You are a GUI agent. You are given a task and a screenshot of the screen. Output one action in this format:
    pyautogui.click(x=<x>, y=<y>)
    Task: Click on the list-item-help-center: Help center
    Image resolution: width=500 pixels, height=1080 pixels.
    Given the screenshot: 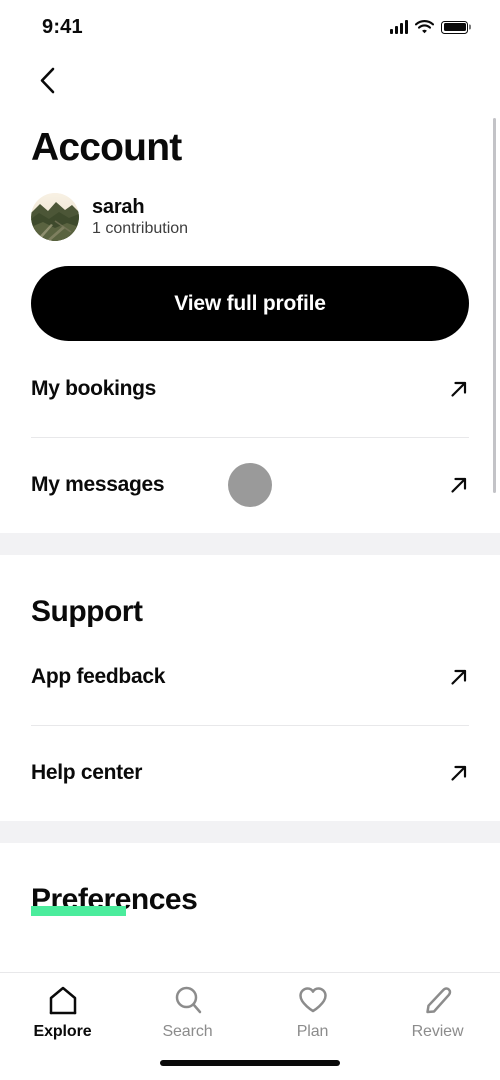 What is the action you would take?
    pyautogui.click(x=250, y=773)
    